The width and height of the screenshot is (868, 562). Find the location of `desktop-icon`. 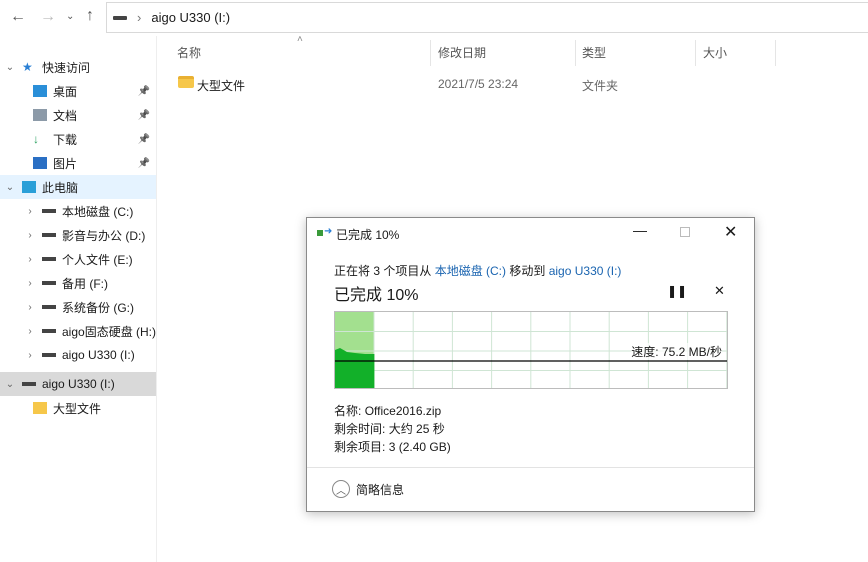

desktop-icon is located at coordinates (40, 91).